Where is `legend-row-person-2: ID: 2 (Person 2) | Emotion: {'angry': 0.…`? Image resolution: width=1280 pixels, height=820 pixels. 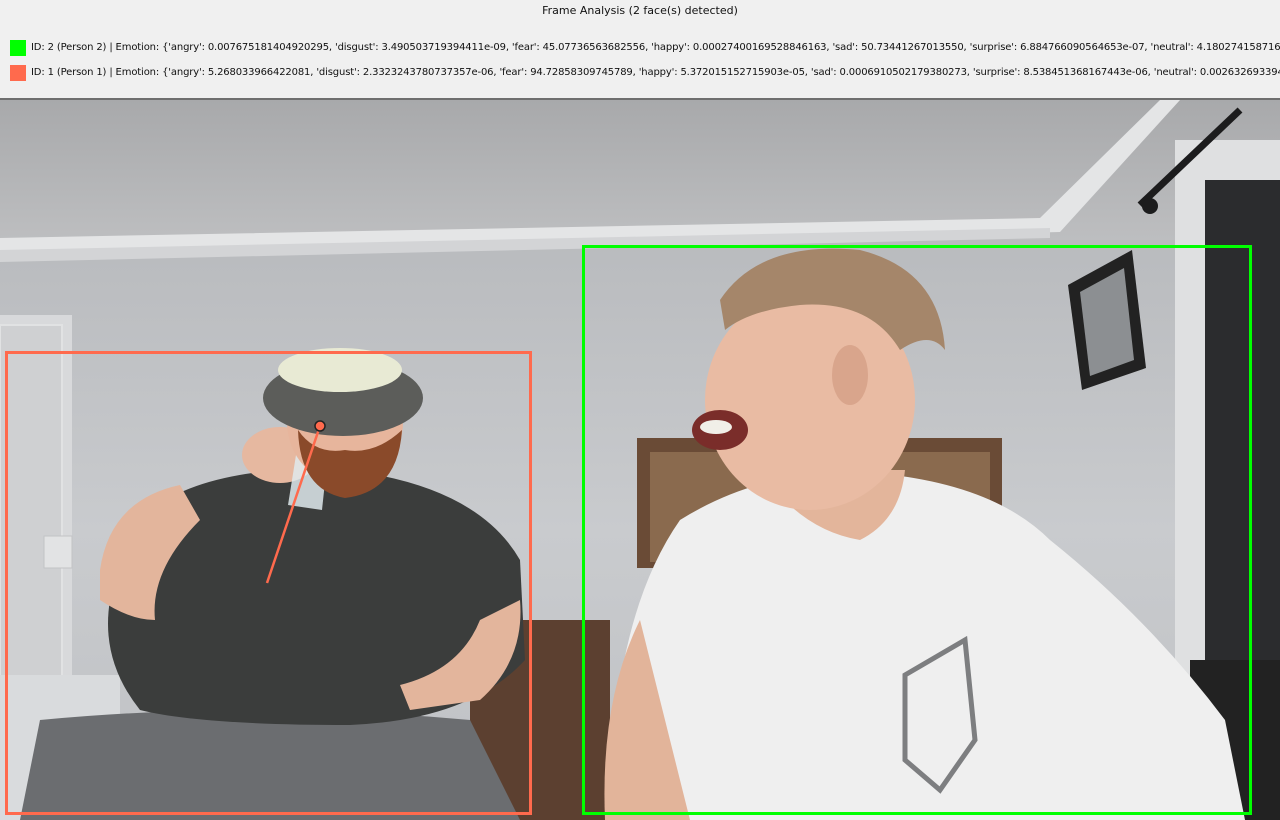 legend-row-person-2: ID: 2 (Person 2) | Emotion: {'angry': 0.… is located at coordinates (645, 47).